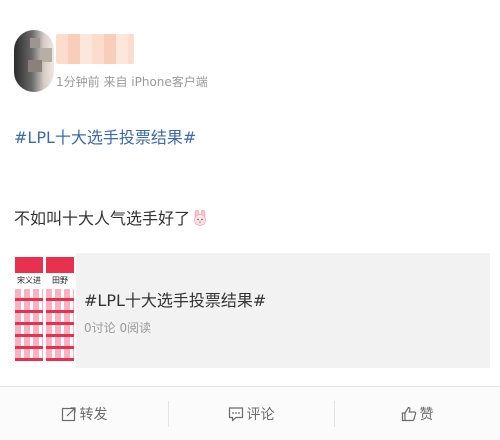  Describe the element at coordinates (44, 310) in the screenshot. I see `link-card-thumbnail: 宋义进 田野` at that location.